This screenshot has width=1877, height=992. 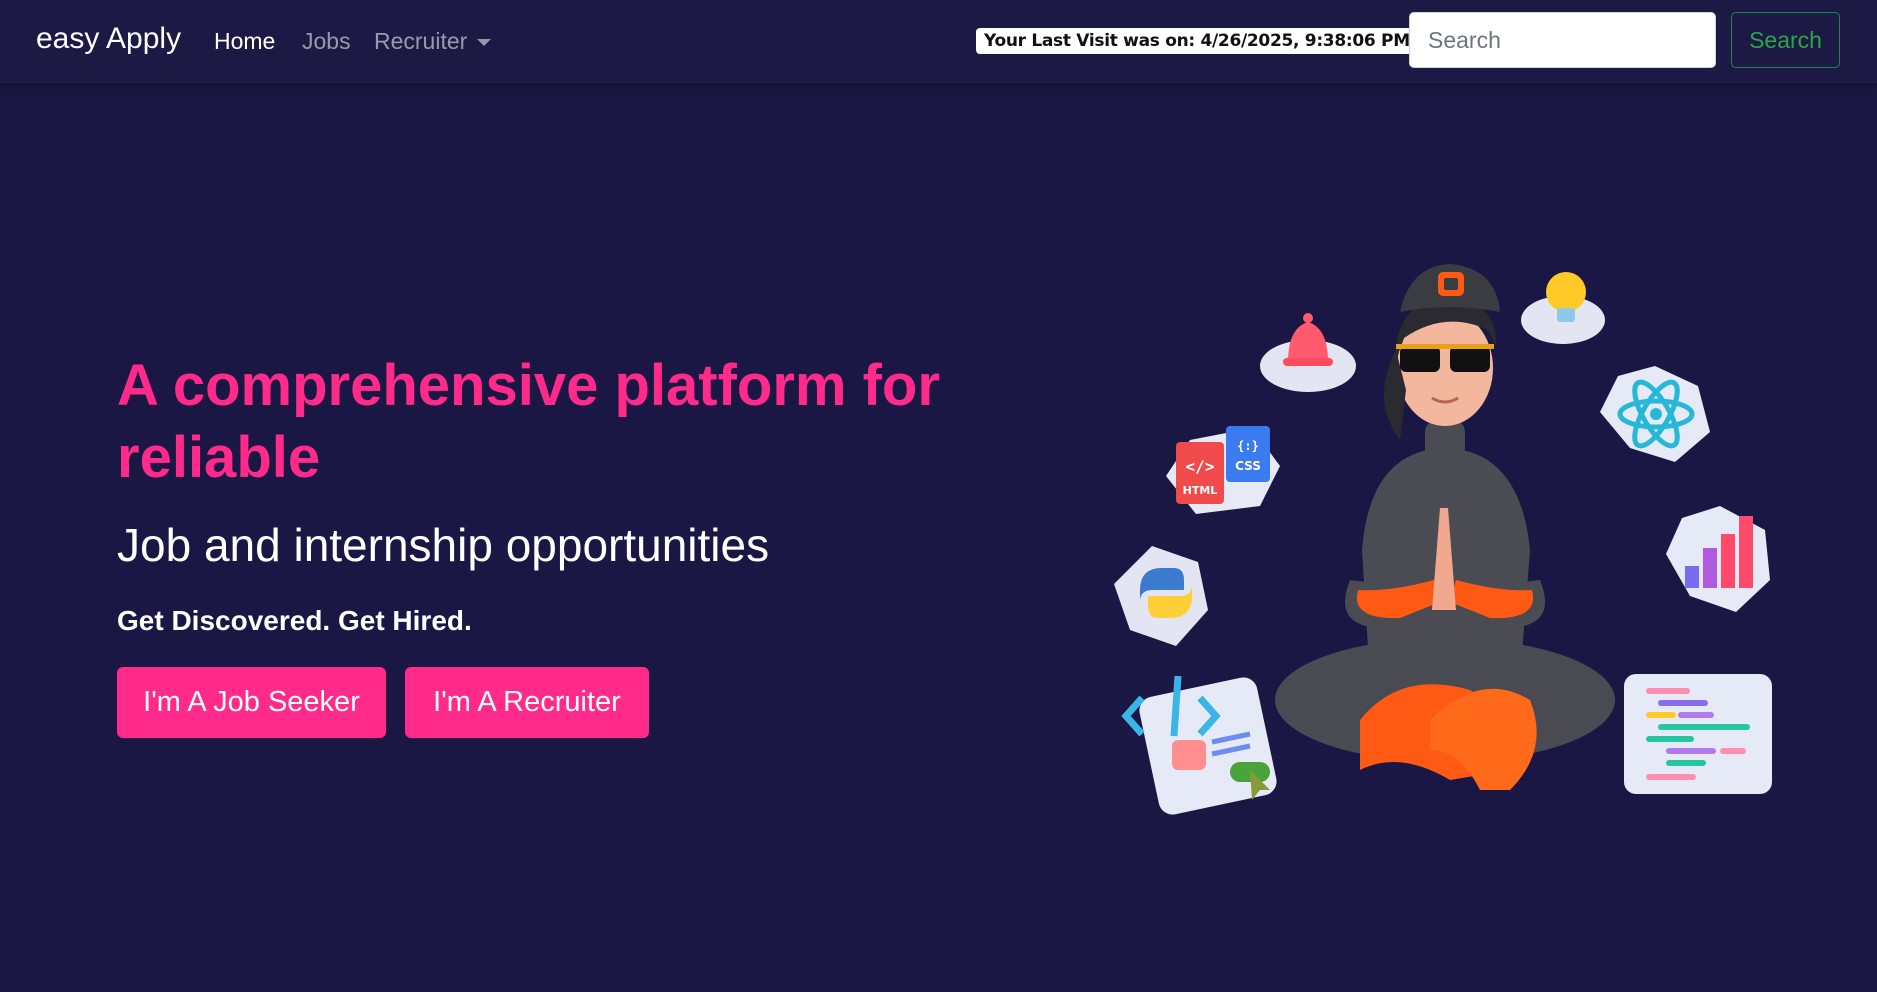 I want to click on chevron-down-icon, so click(x=484, y=43).